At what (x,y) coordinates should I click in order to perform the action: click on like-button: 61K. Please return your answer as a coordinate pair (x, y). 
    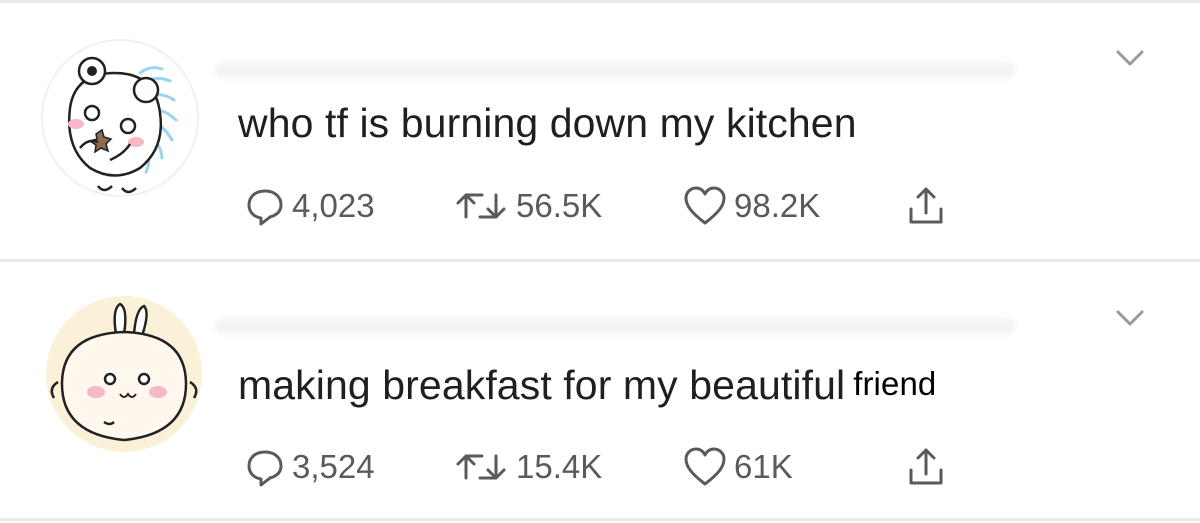
    Looking at the image, I should click on (737, 467).